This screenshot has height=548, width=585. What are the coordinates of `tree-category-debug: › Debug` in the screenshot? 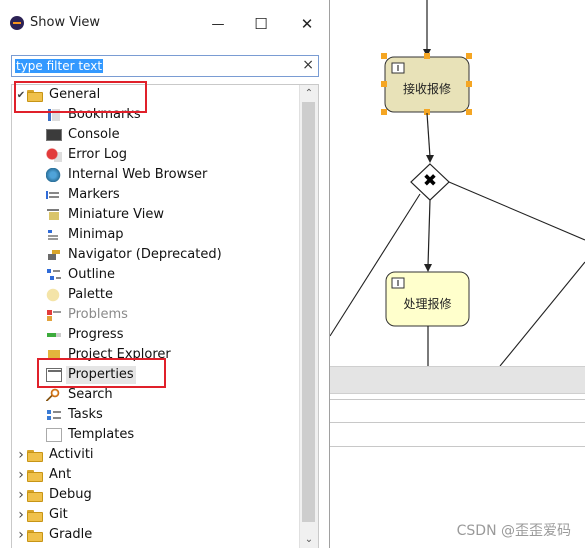 It's located at (161, 495).